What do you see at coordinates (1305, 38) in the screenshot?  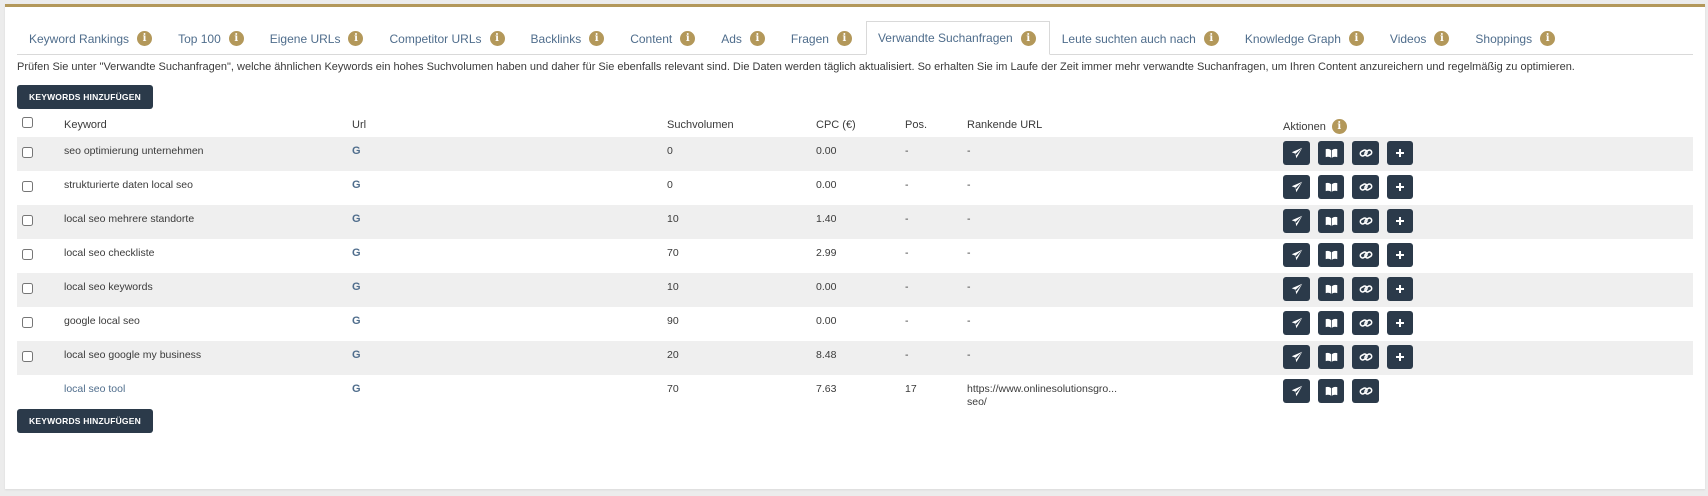 I see `tab-knowledge-graph: Knowledge Graph i` at bounding box center [1305, 38].